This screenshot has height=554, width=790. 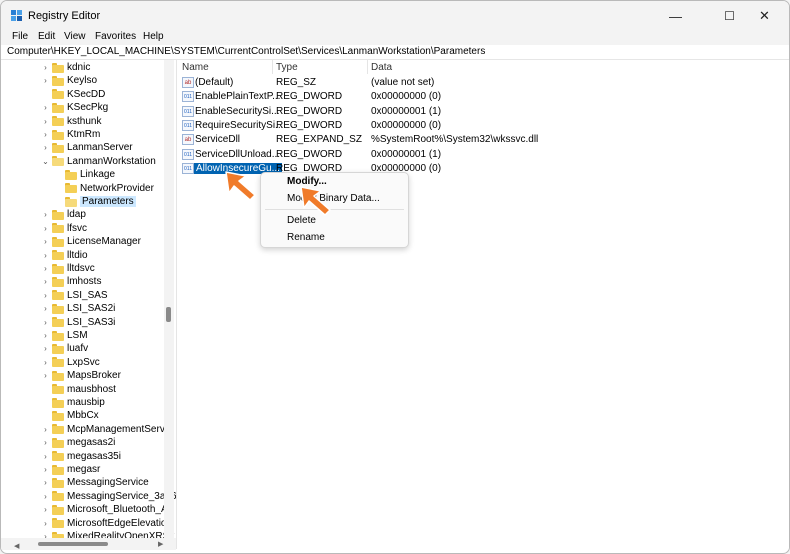 I want to click on tree-item: › MapsBroker, so click(x=81, y=375).